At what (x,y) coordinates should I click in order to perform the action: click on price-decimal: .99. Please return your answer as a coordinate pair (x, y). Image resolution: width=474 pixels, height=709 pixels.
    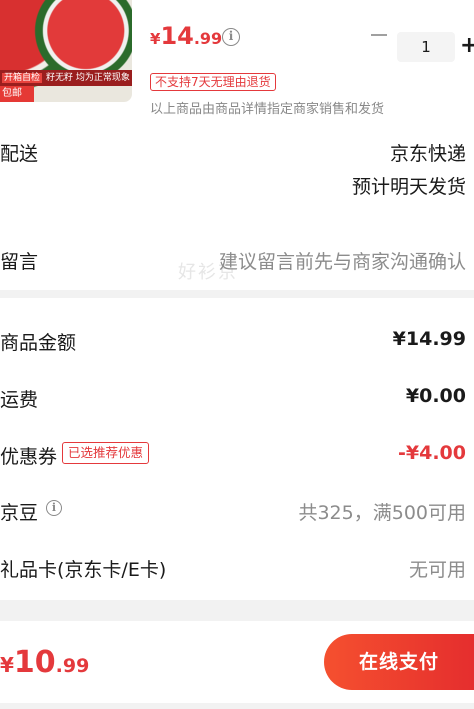
    Looking at the image, I should click on (208, 38).